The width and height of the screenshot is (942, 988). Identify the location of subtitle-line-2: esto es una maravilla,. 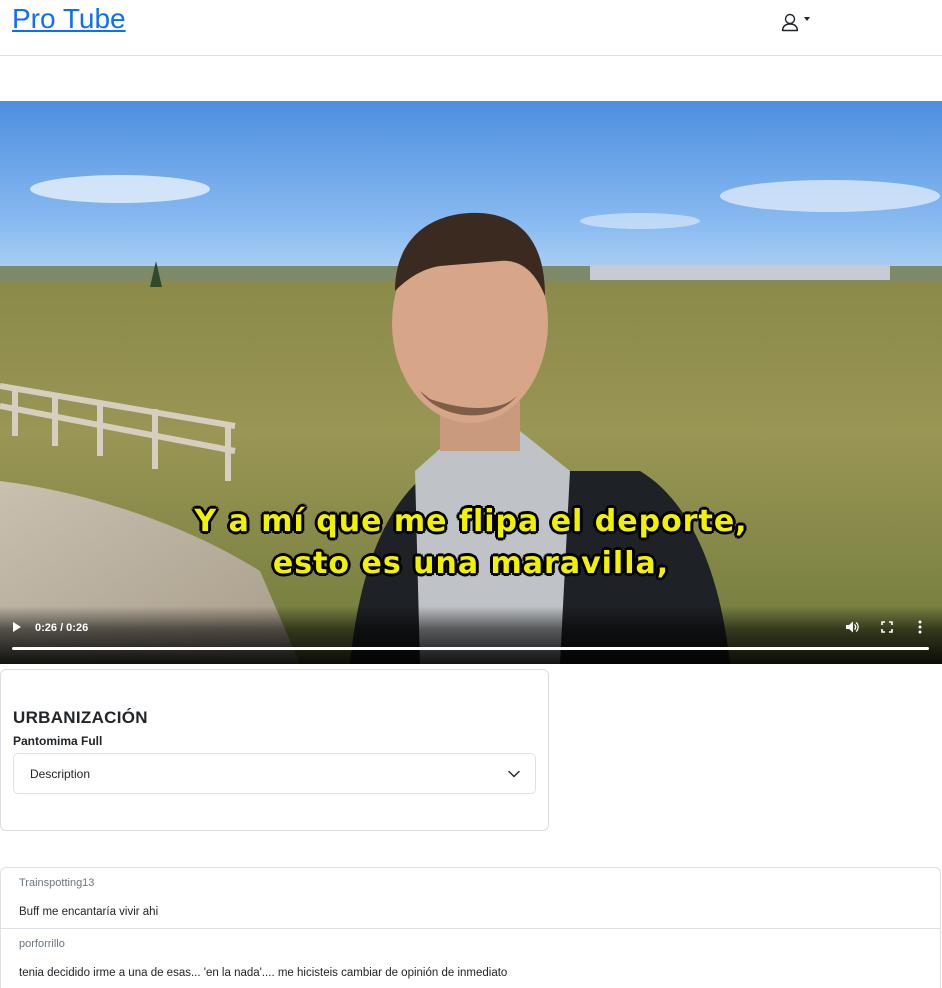
(471, 563).